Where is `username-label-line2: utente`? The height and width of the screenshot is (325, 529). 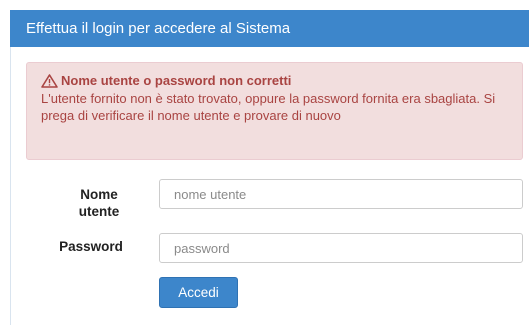 username-label-line2: utente is located at coordinates (99, 211).